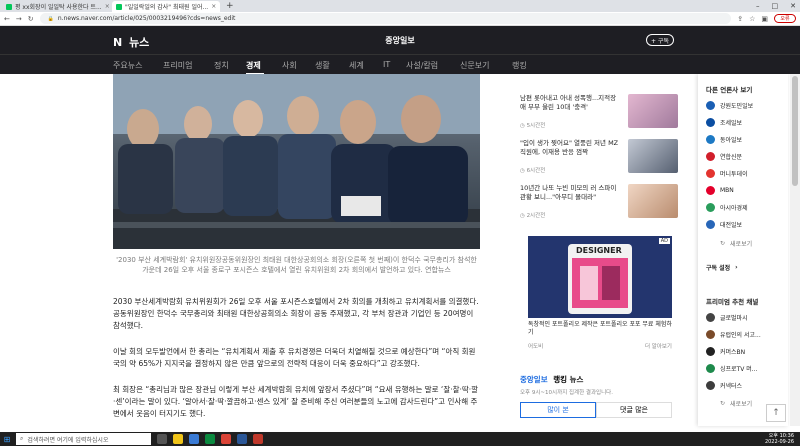  I want to click on chevron-right-icon: ›, so click(736, 267).